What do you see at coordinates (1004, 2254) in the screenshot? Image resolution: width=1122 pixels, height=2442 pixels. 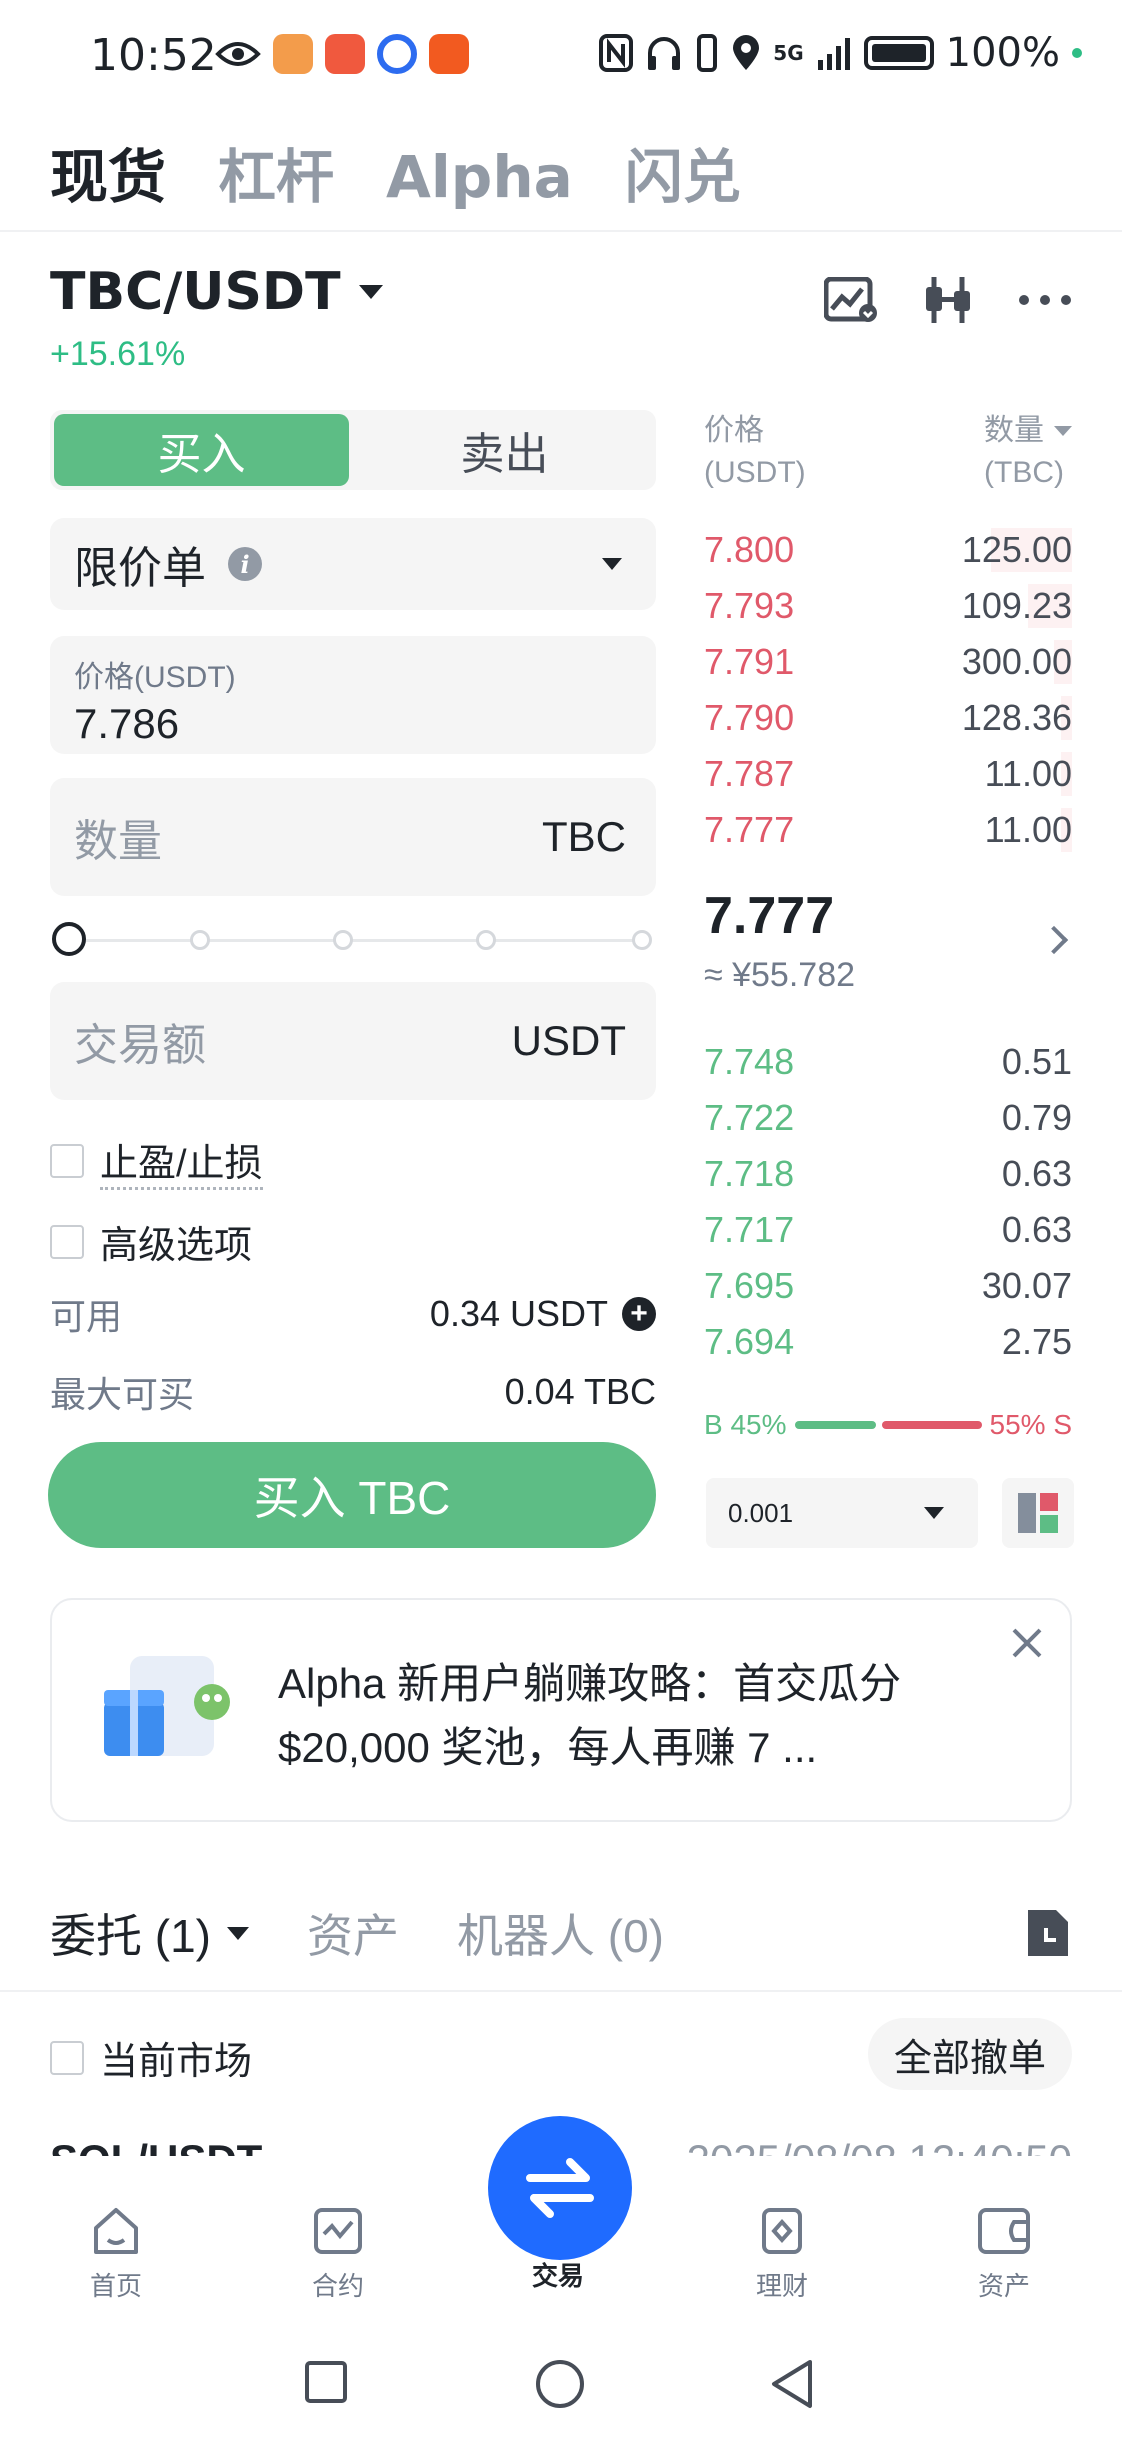 I see `nav-assets: 资产` at bounding box center [1004, 2254].